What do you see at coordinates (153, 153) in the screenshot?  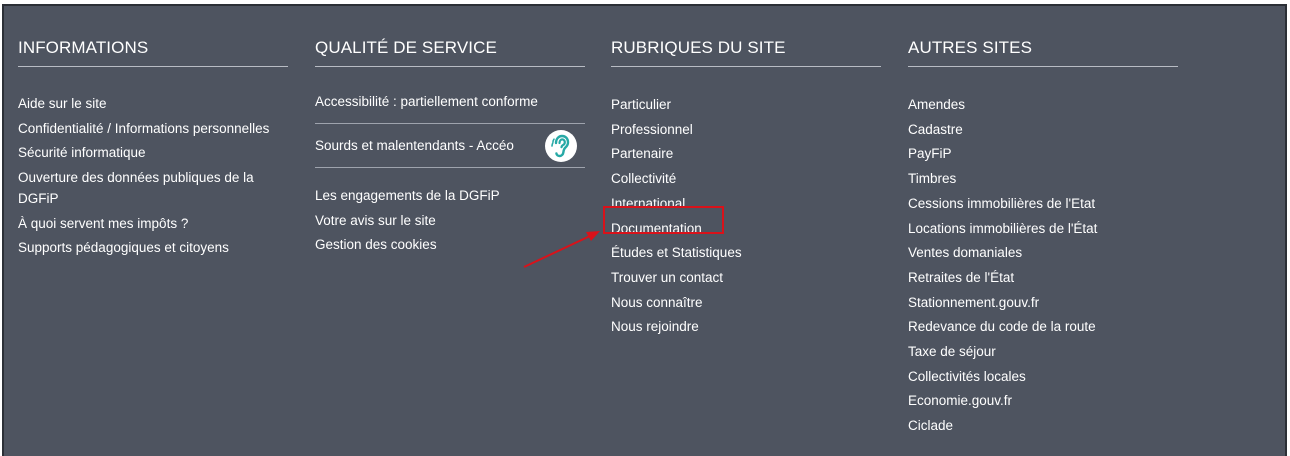 I see `list-item: Sécurité informatique` at bounding box center [153, 153].